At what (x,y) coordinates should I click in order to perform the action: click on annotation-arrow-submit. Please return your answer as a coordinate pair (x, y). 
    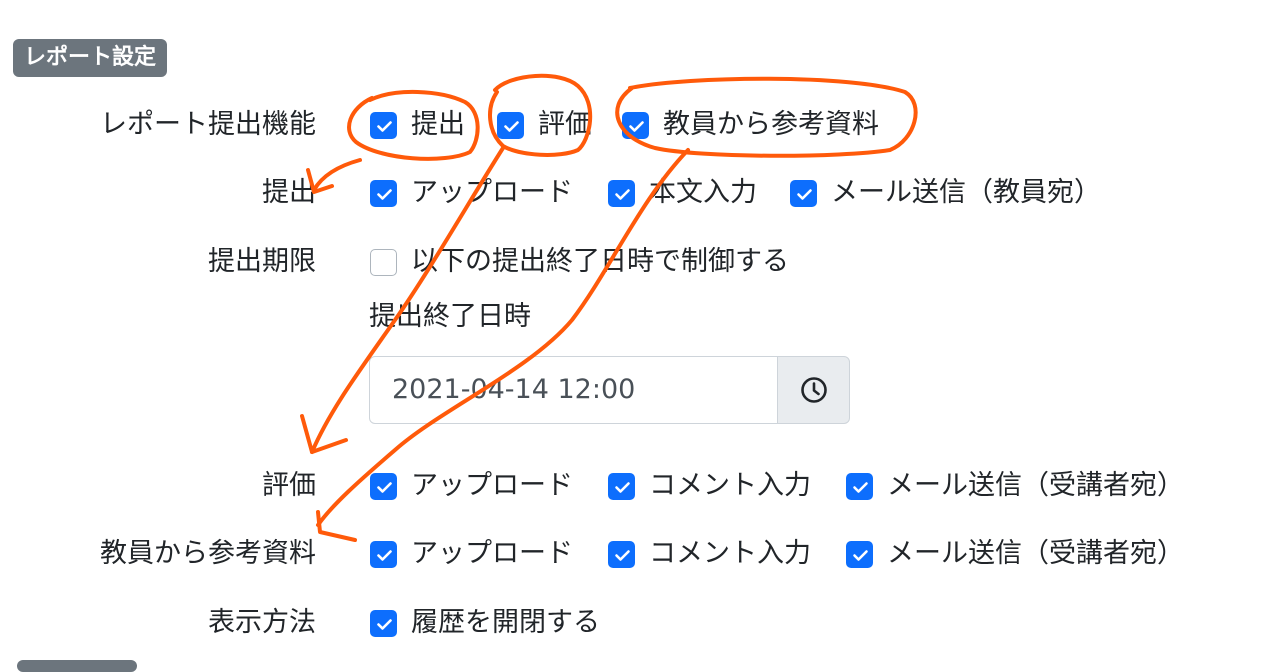
    Looking at the image, I should click on (337, 175).